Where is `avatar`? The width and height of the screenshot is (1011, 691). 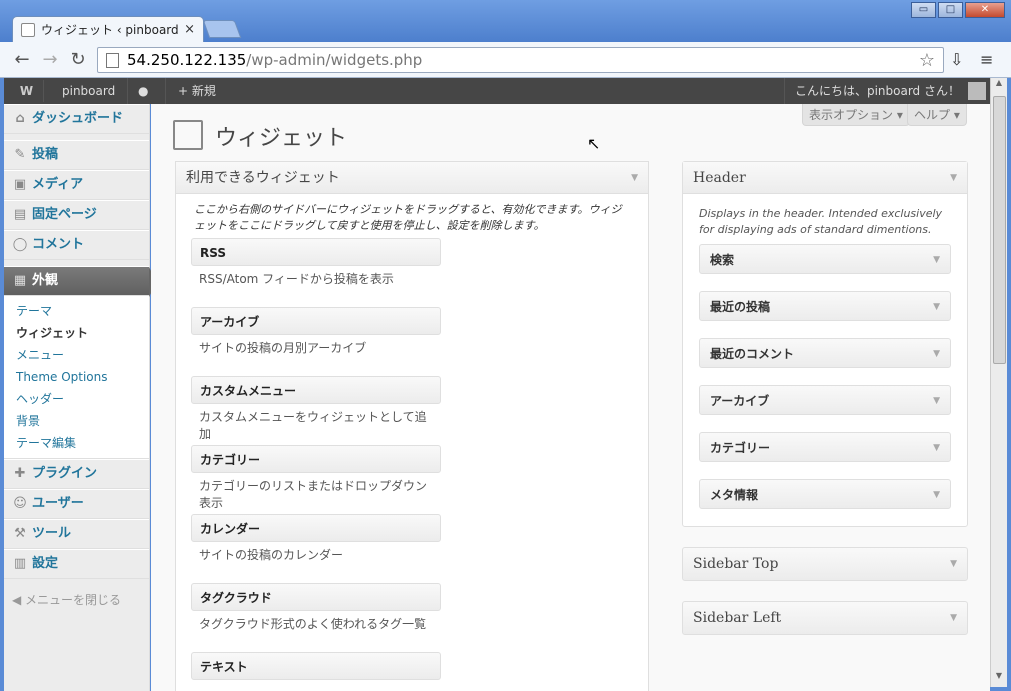
avatar is located at coordinates (977, 91).